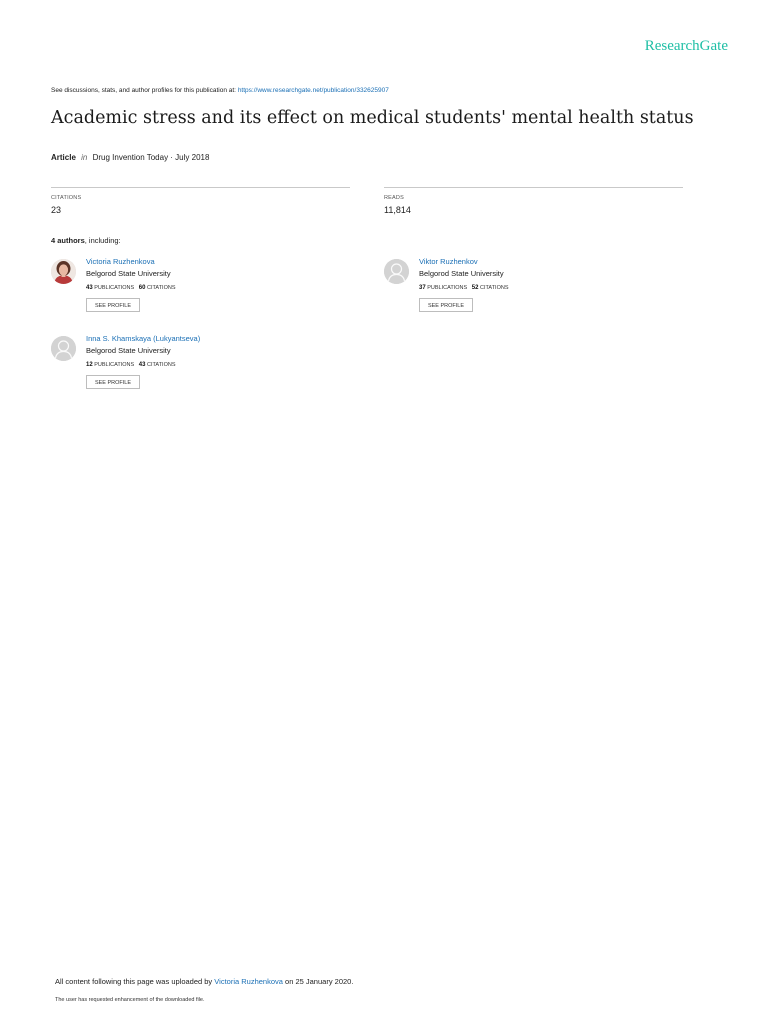 The height and width of the screenshot is (1024, 768). I want to click on in-label: in, so click(84, 157).